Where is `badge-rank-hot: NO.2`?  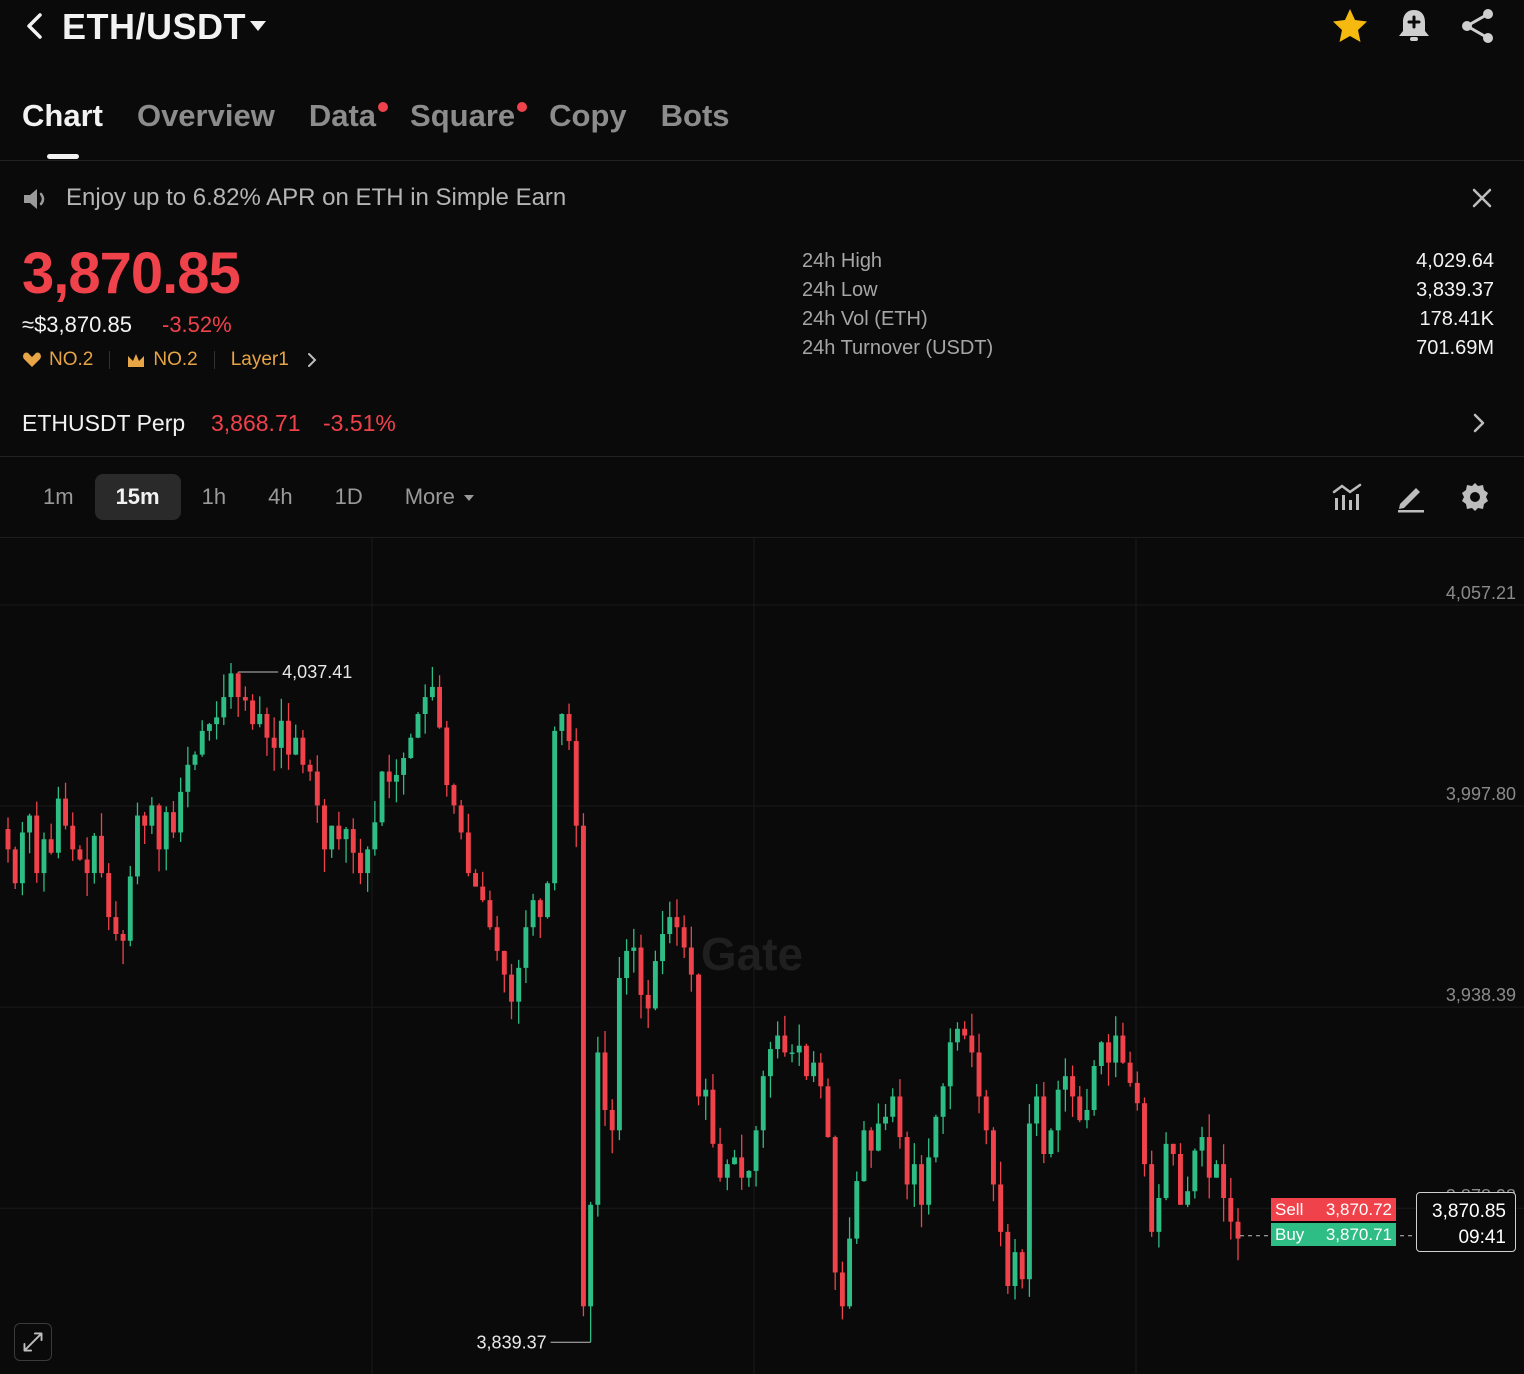
badge-rank-hot: NO.2 is located at coordinates (57, 360).